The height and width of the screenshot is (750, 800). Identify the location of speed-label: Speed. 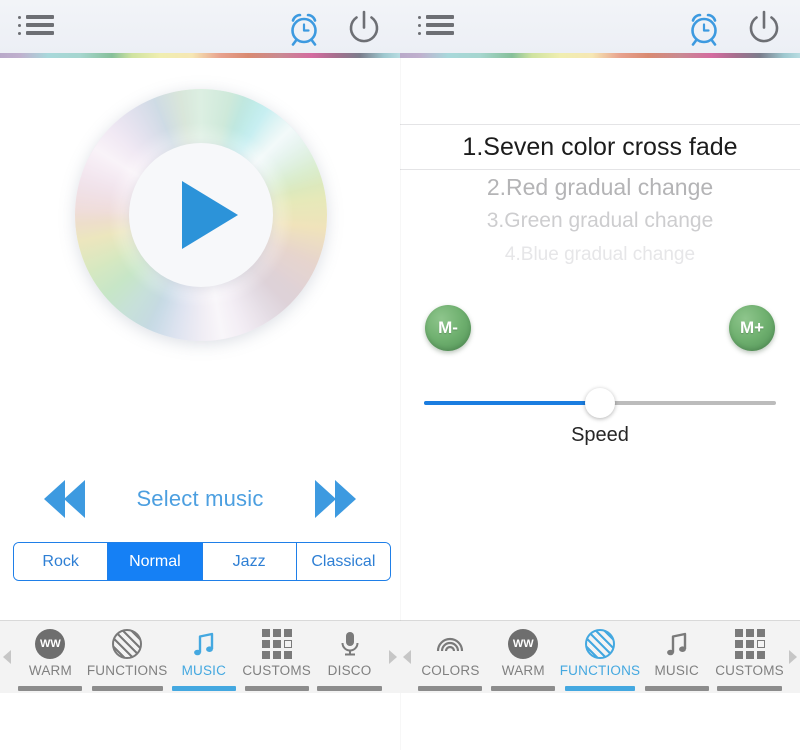
(600, 435).